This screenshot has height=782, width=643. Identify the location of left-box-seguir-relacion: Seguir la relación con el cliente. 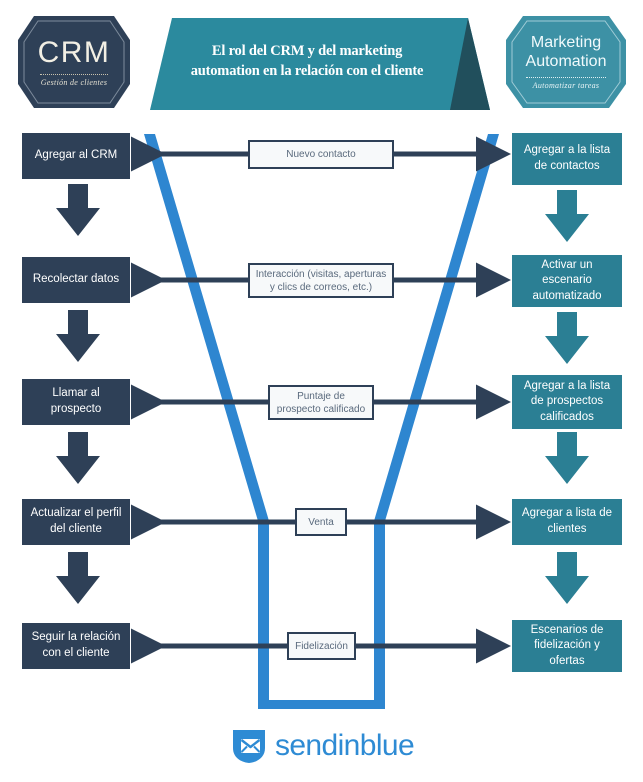
(76, 646).